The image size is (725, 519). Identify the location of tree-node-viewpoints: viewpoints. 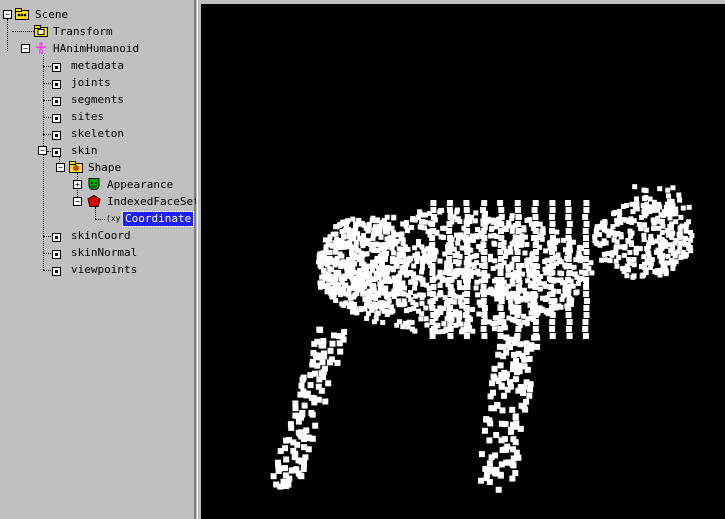
(104, 270).